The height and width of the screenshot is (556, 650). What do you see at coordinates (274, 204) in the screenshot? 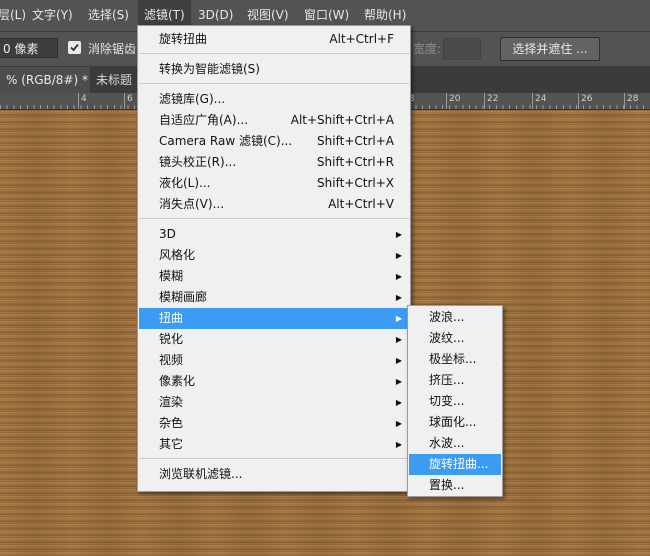
I see `menu-item-vanishing-point: 消失点(V)... Alt+Ctrl+V` at bounding box center [274, 204].